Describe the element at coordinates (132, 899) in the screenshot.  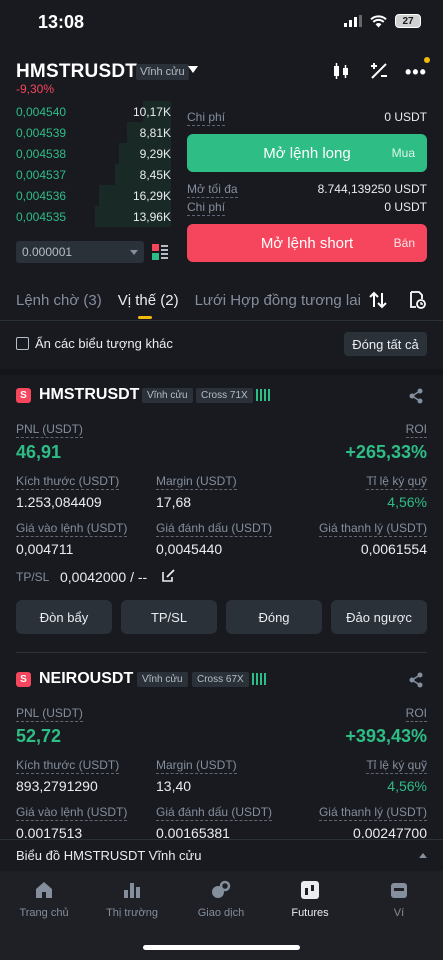
I see `nav-markets: Thị trường` at that location.